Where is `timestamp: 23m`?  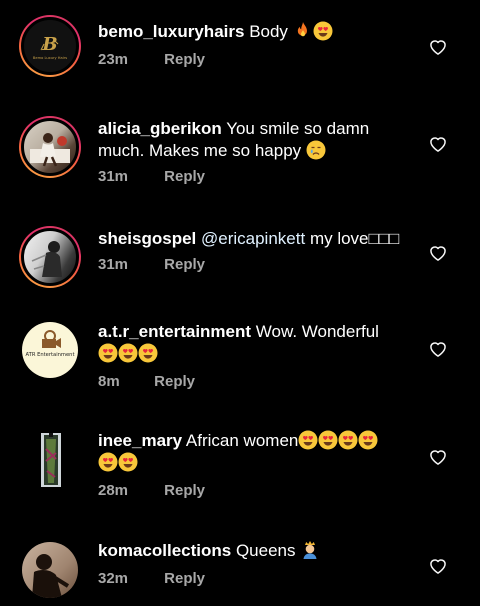
timestamp: 23m is located at coordinates (113, 59).